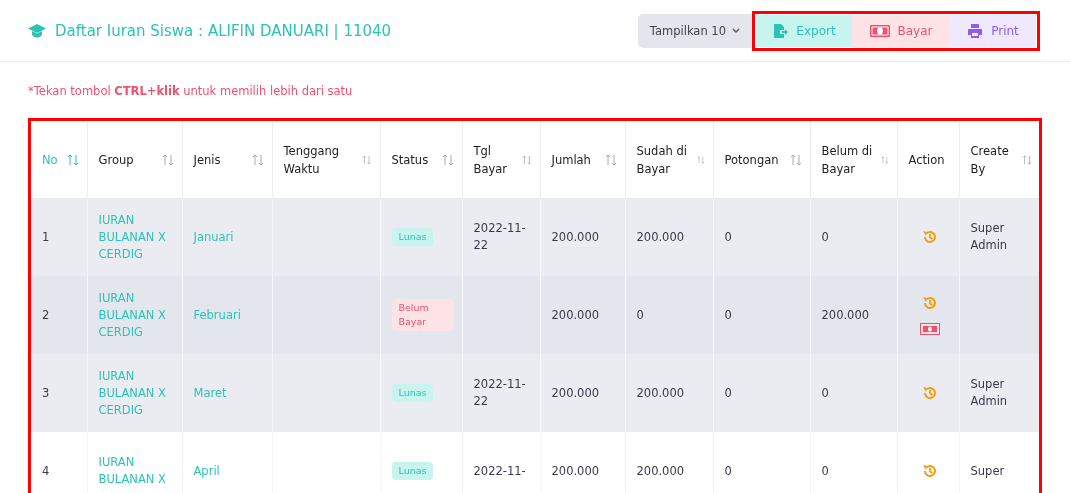 The width and height of the screenshot is (1070, 493). What do you see at coordinates (535, 462) in the screenshot?
I see `table-row: 4 IURAN BULANAN X April Lunas 2022-11- 200.000 200.000 0 0 Super` at bounding box center [535, 462].